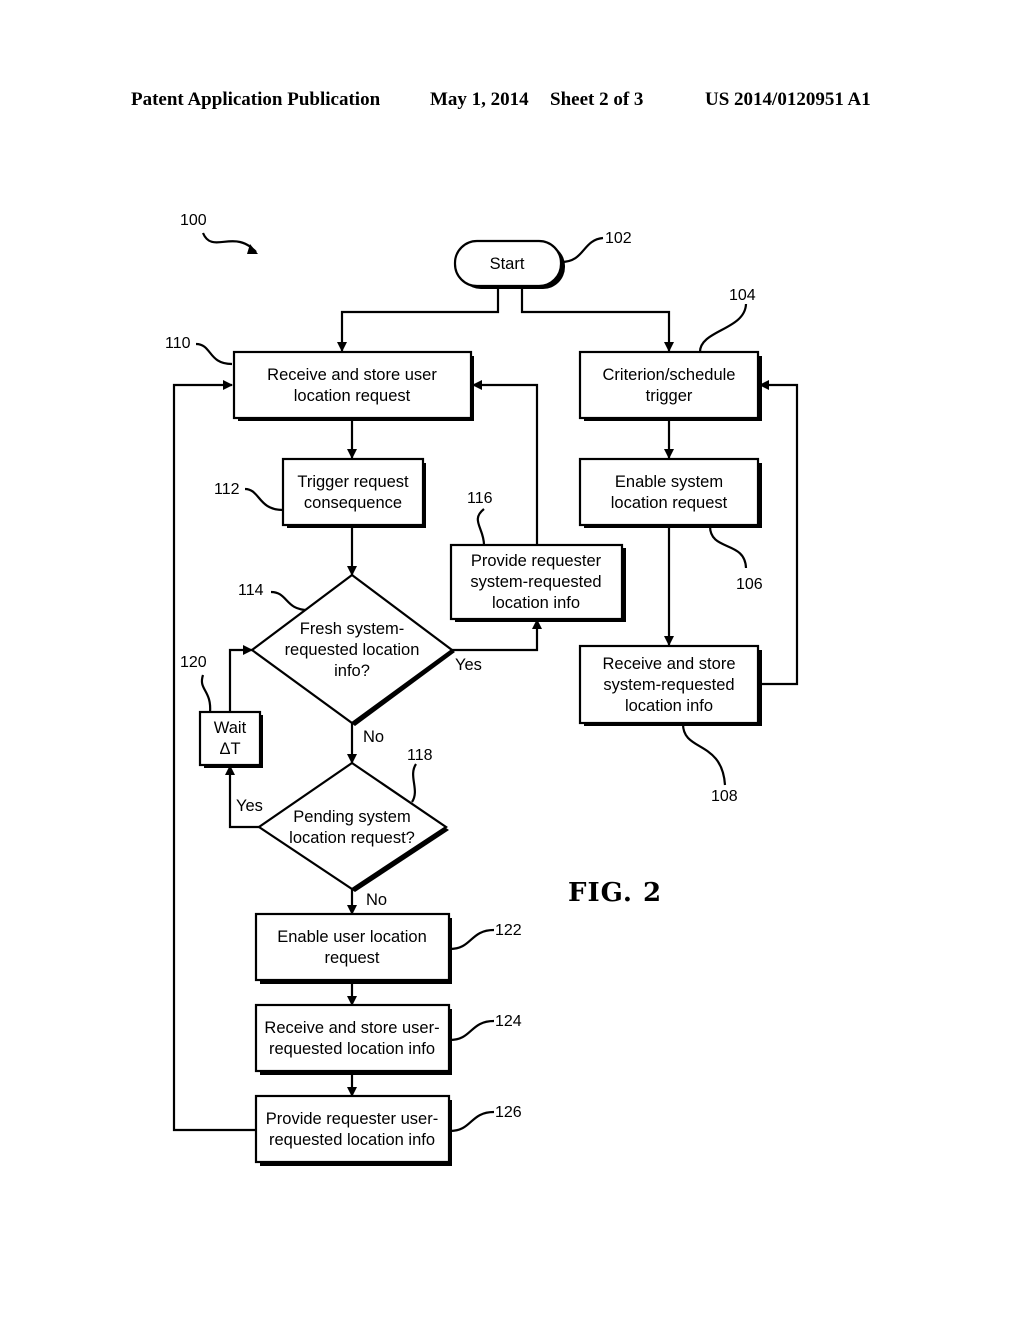 The width and height of the screenshot is (1024, 1320). Describe the element at coordinates (352, 1049) in the screenshot. I see `node-124-label-2: requested location info` at that location.